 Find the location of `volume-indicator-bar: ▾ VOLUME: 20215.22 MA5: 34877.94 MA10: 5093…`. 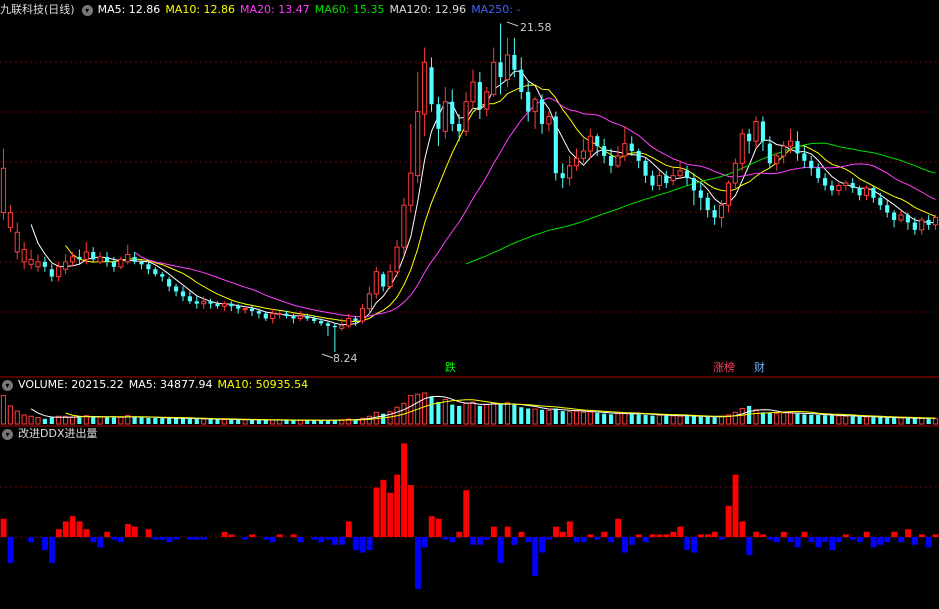

volume-indicator-bar: ▾ VOLUME: 20215.22 MA5: 34877.94 MA10: 5093… is located at coordinates (156, 385).